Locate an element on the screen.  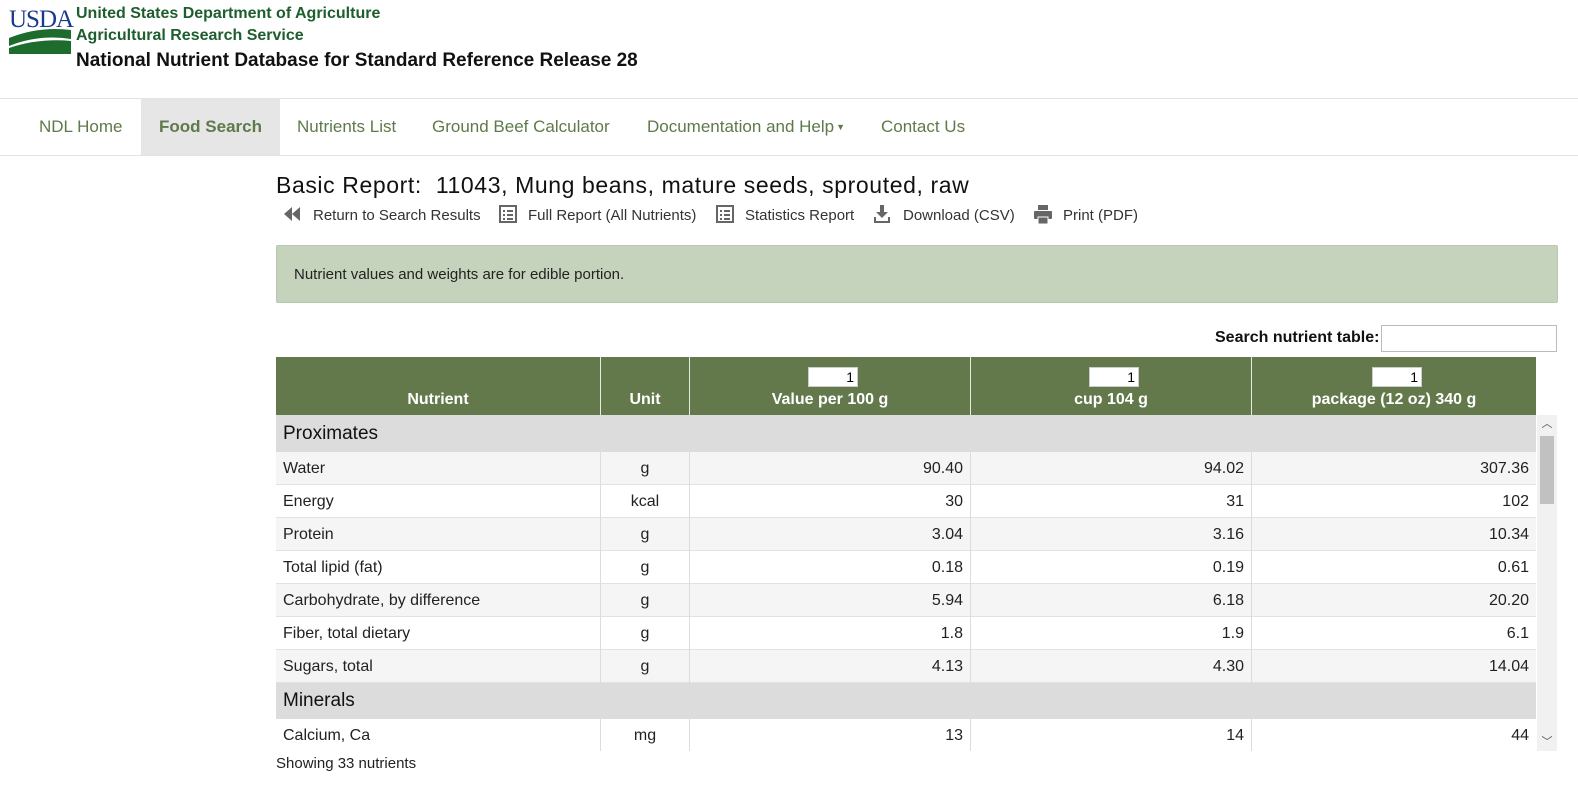
header-cup-label: cup 104 g is located at coordinates (1111, 399).